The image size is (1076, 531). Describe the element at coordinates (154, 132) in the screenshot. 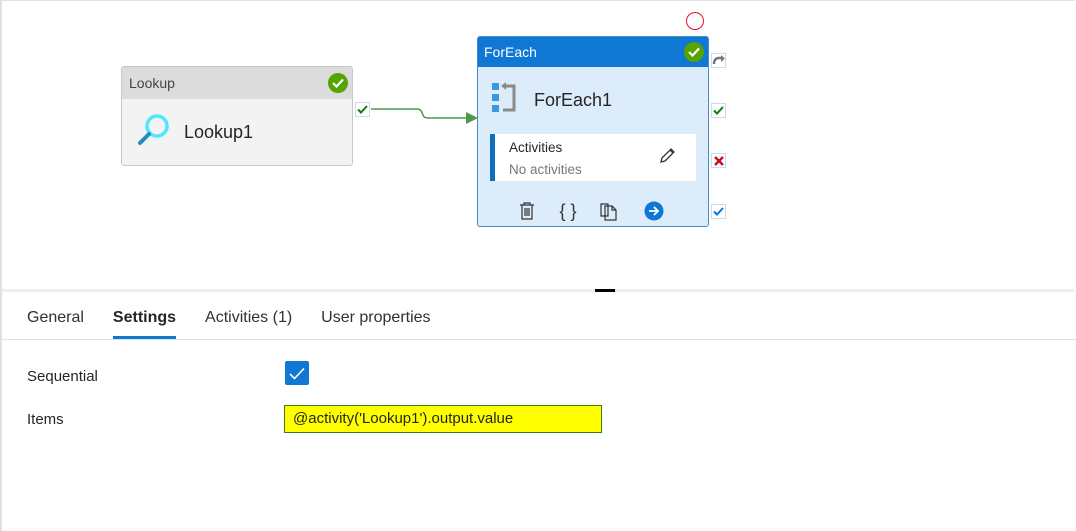

I see `search-icon` at that location.